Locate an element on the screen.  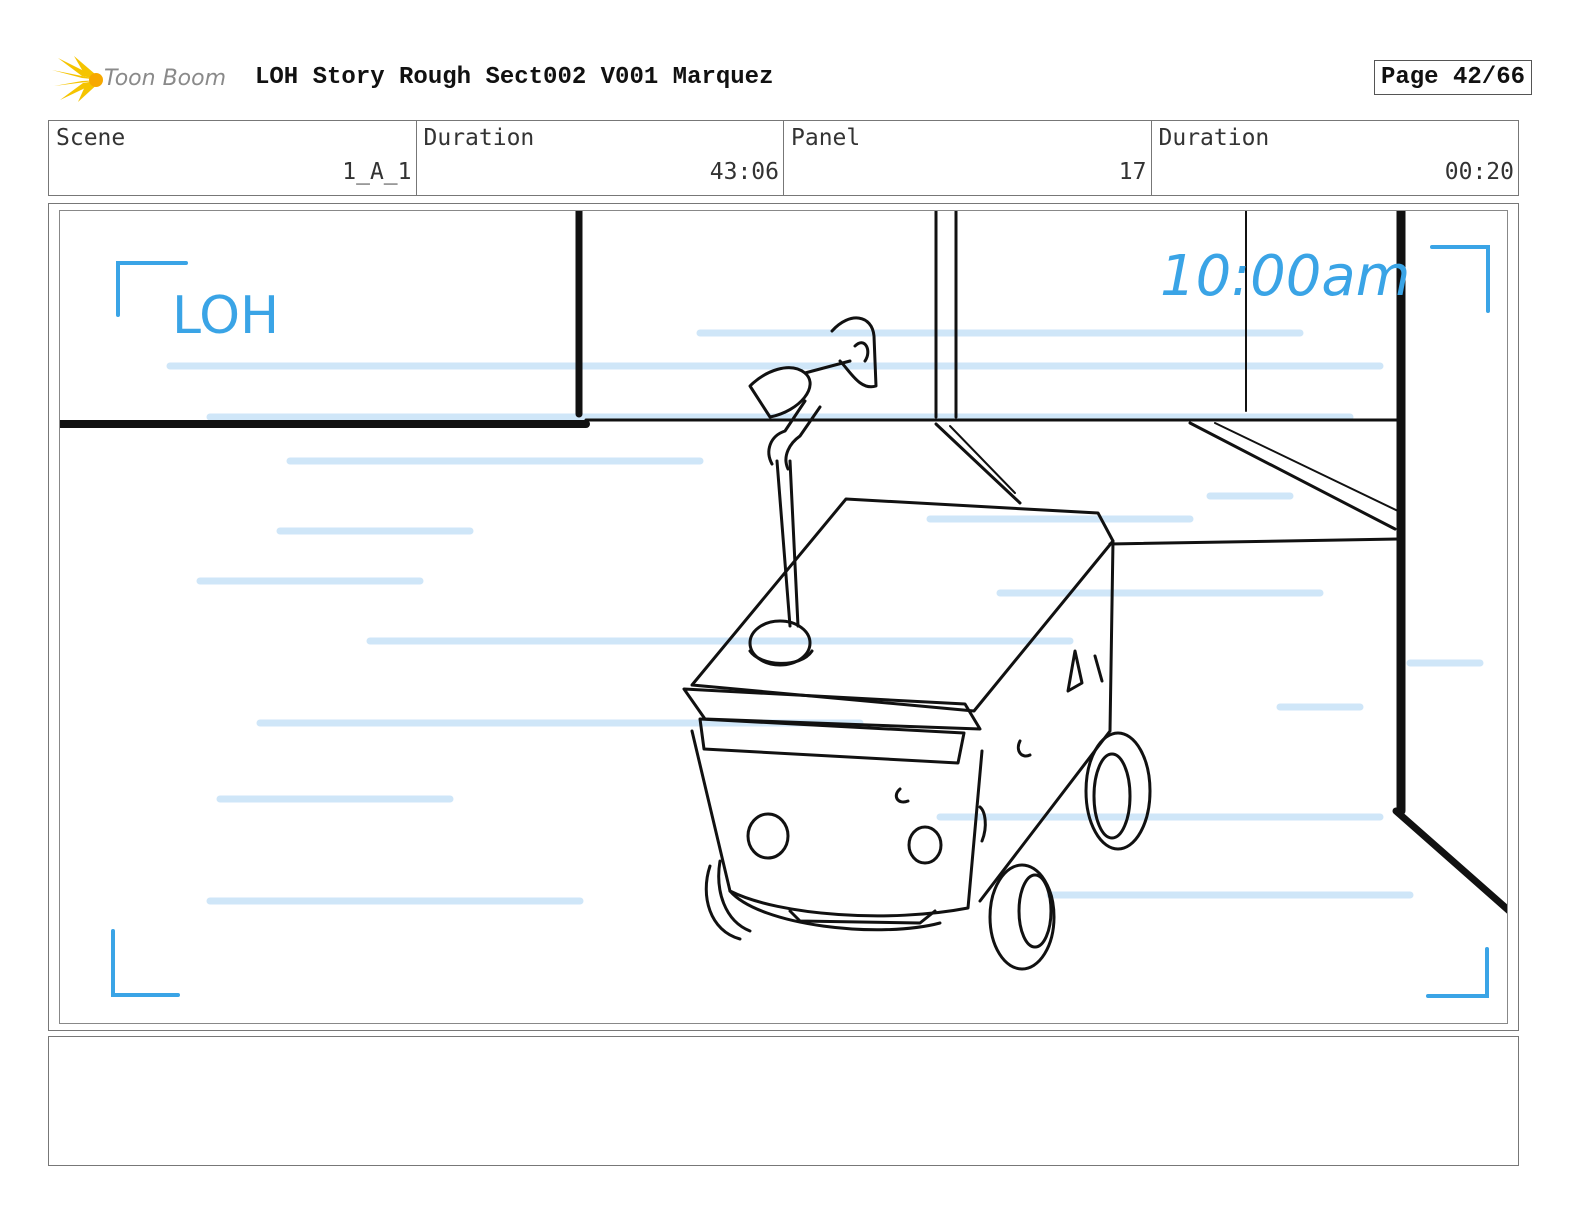
toon-boom-logo: Toon Boom is located at coordinates (144, 79).